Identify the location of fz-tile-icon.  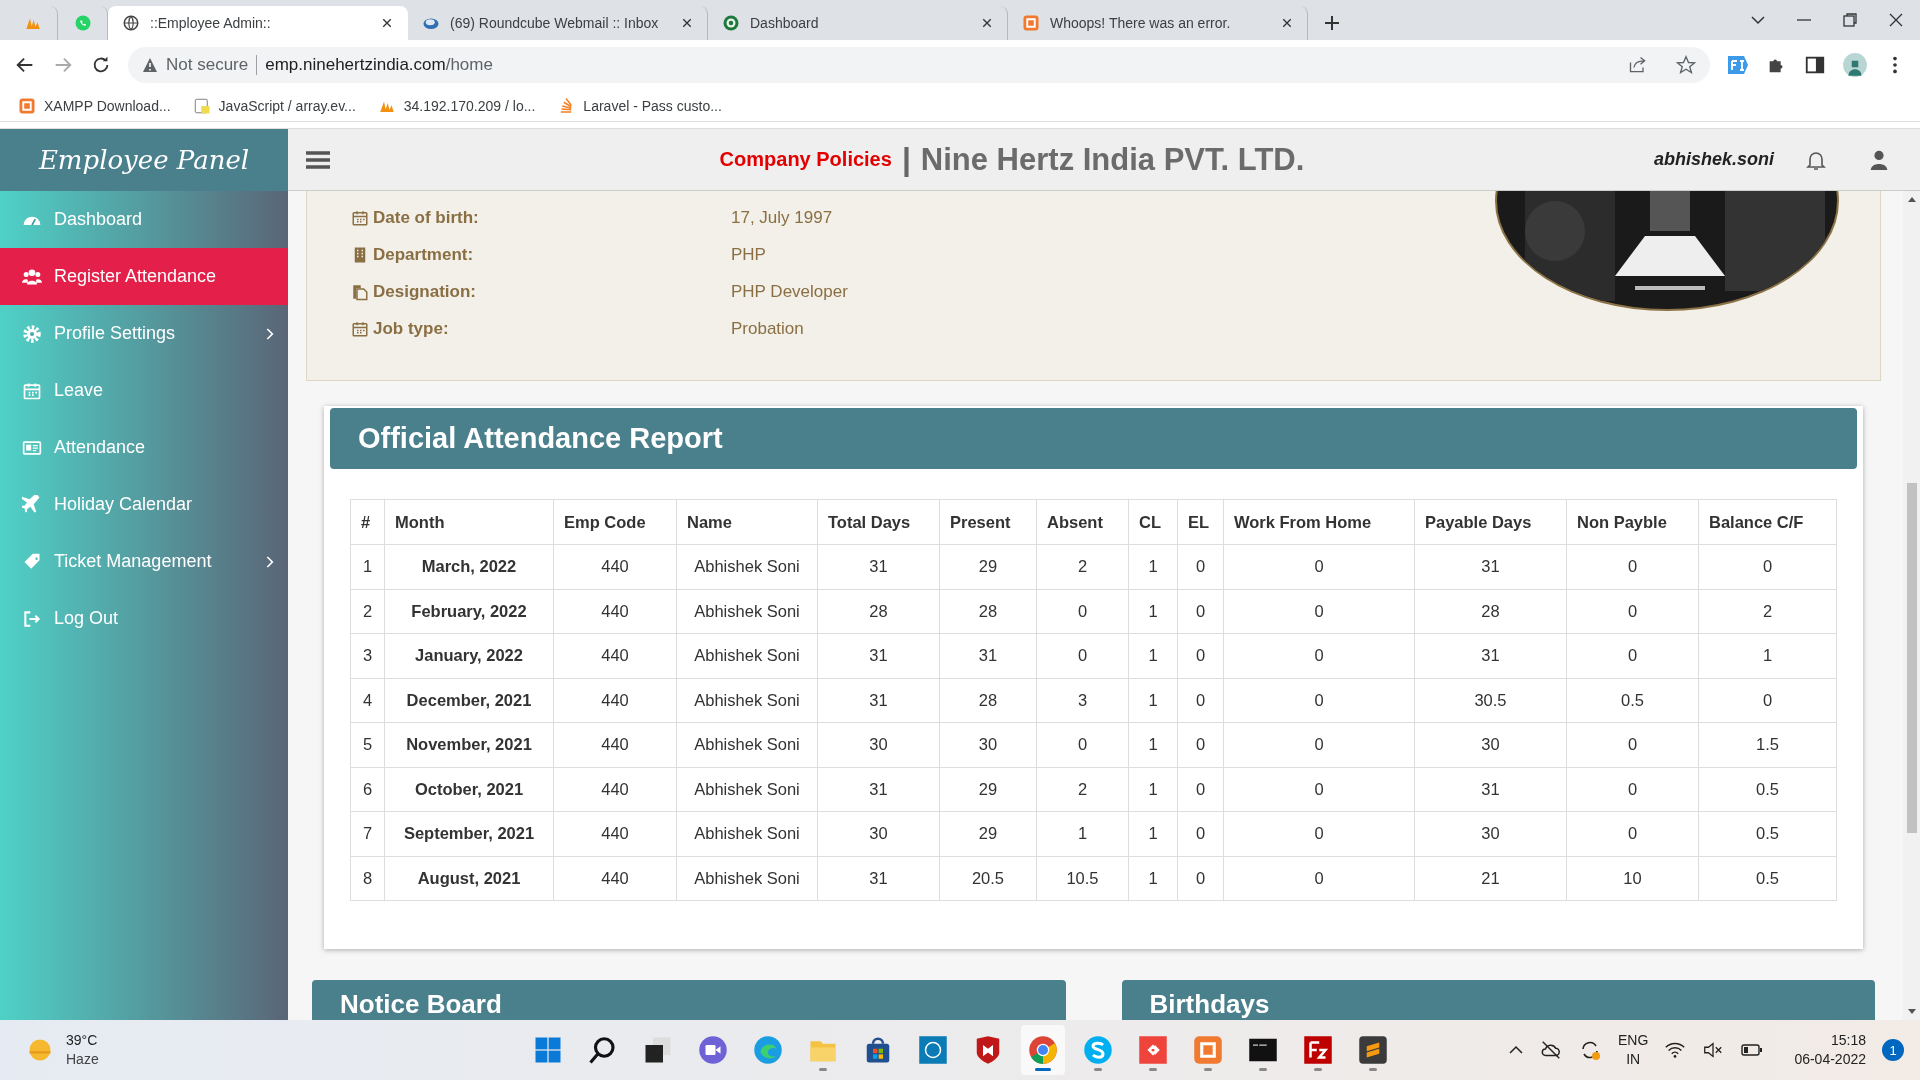
(1318, 1050).